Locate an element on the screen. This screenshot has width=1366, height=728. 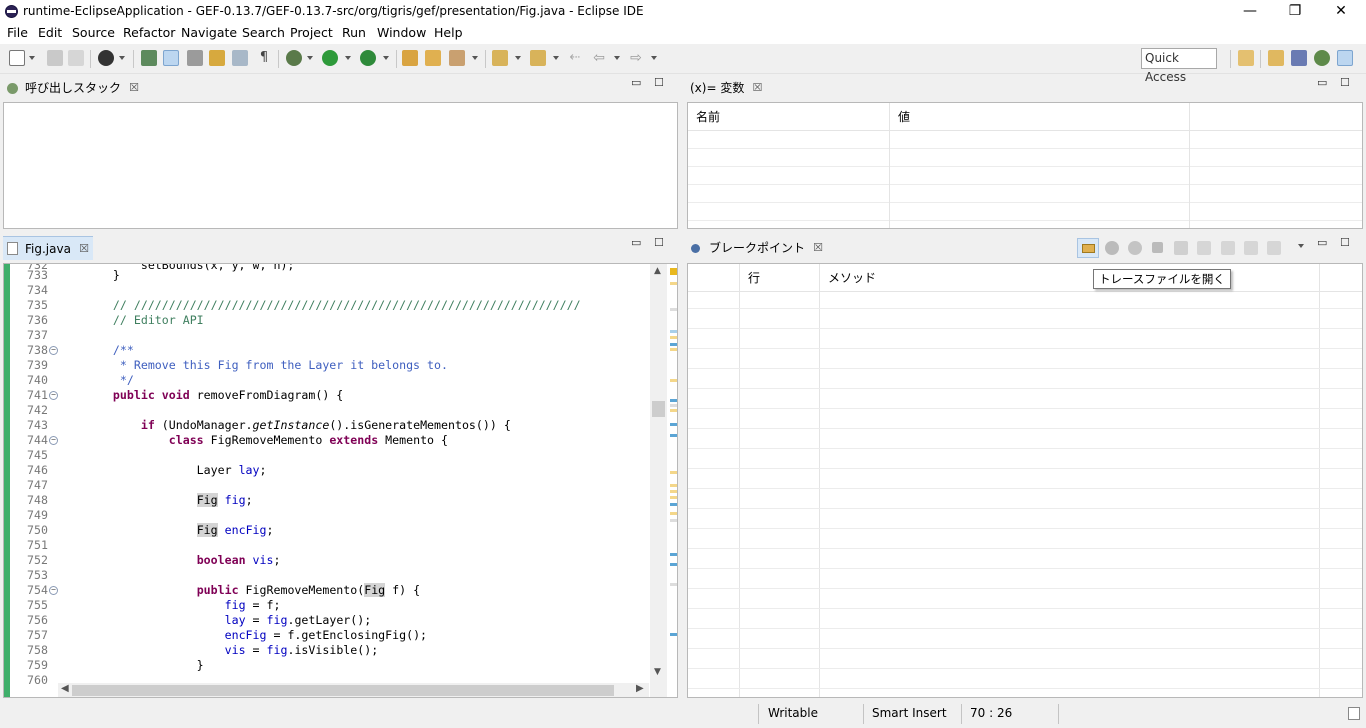
save-all-icon is located at coordinates (76, 58).